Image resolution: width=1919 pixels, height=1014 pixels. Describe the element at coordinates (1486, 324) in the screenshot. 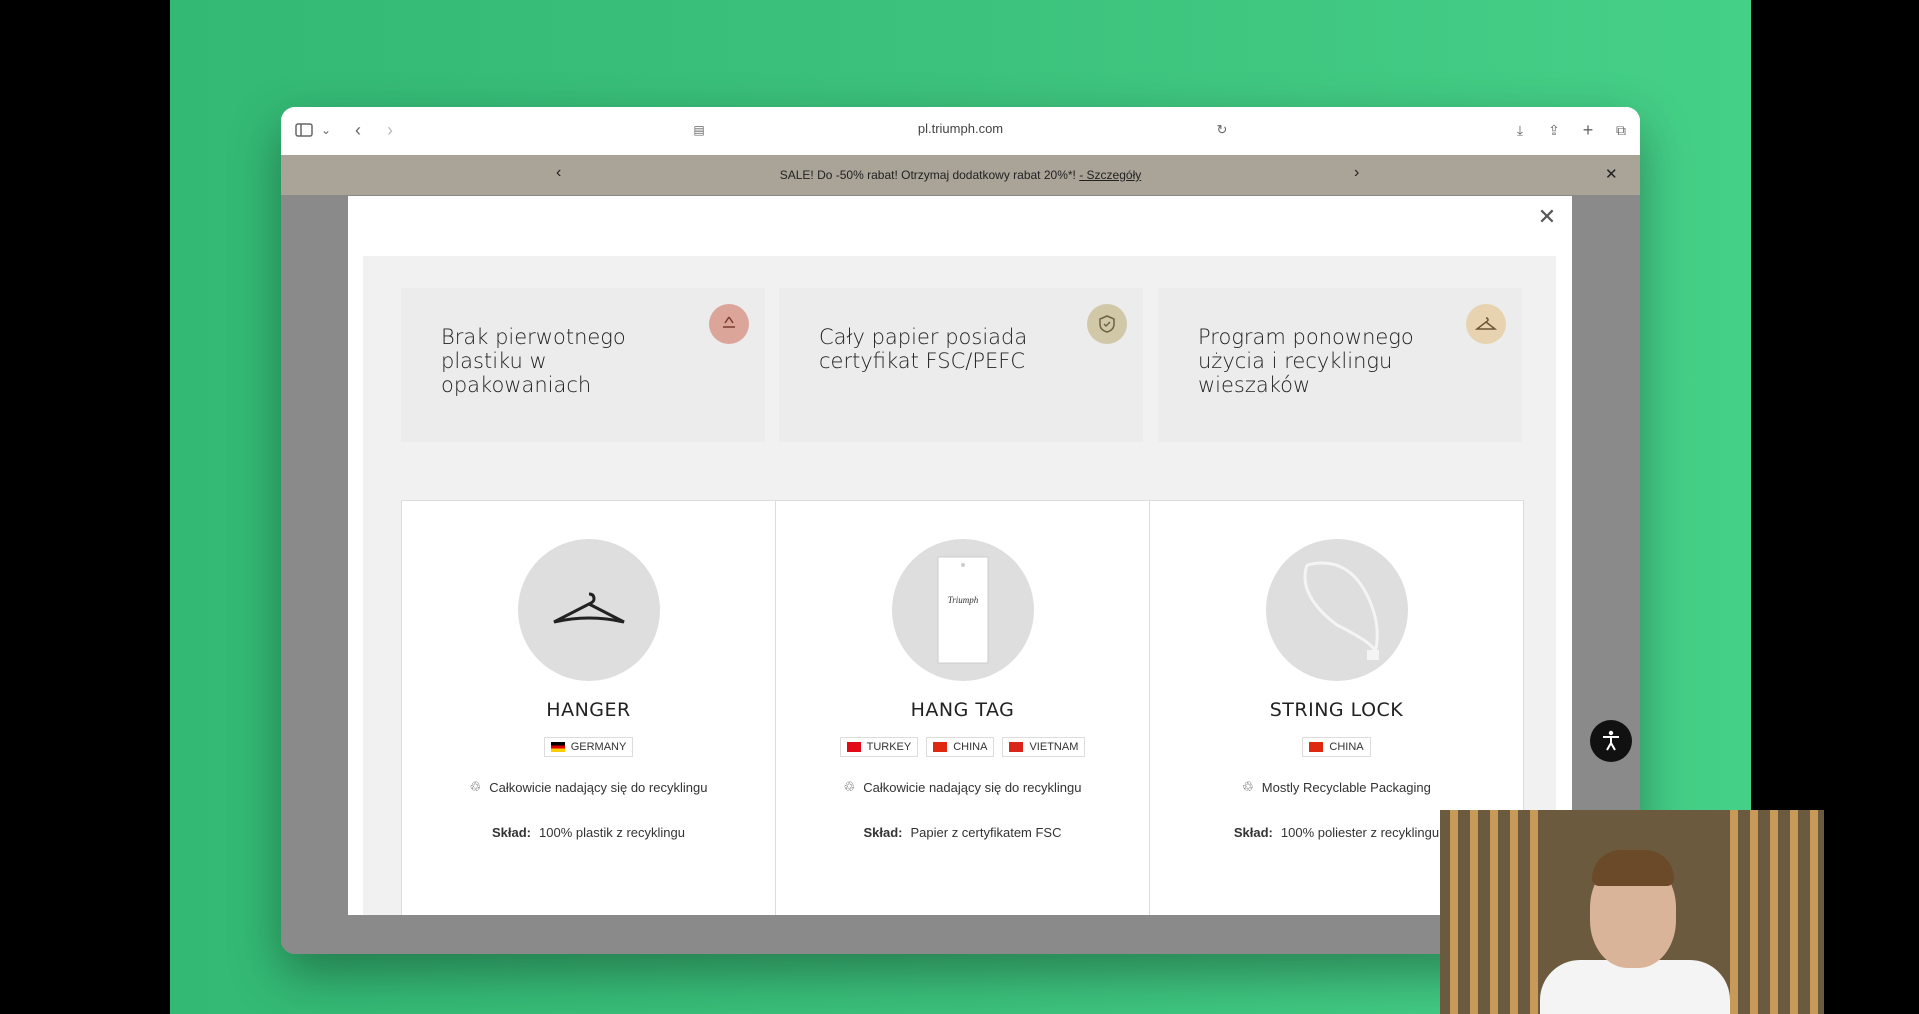

I see `hanger-icon` at that location.